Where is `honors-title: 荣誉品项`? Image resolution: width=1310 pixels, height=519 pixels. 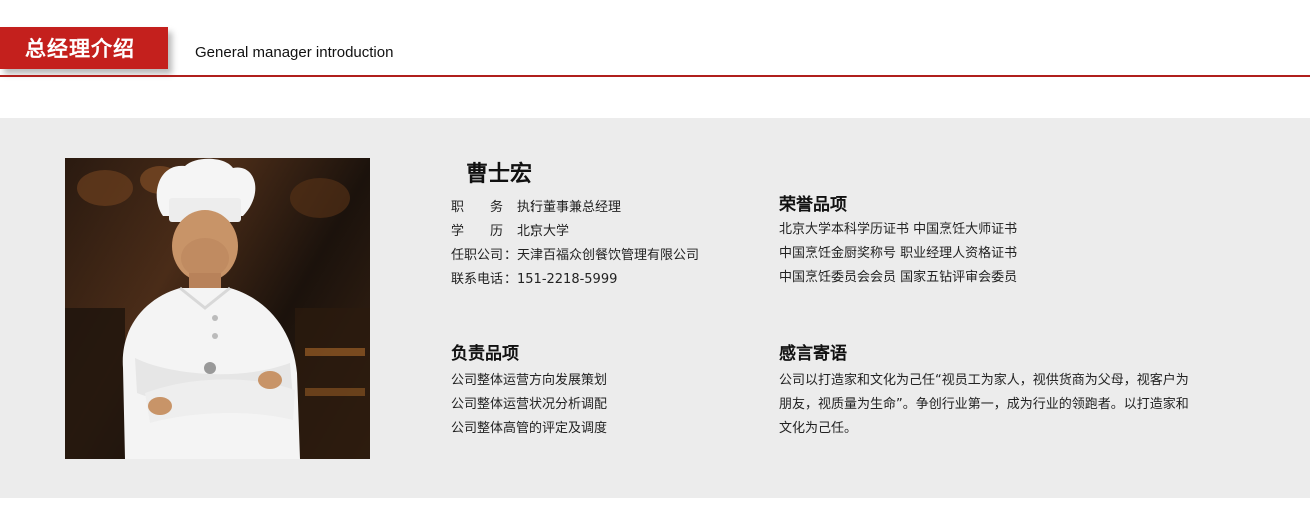 honors-title: 荣誉品项 is located at coordinates (813, 205).